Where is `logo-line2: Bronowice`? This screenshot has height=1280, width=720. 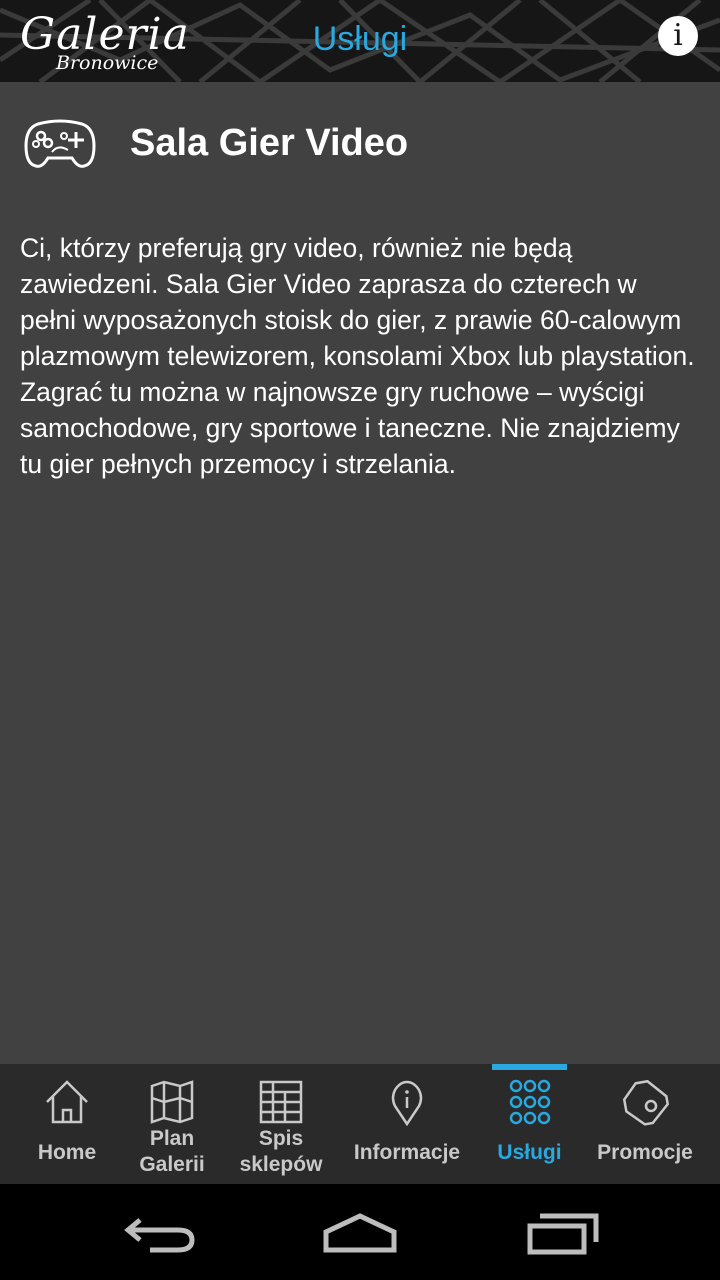 logo-line2: Bronowice is located at coordinates (107, 63).